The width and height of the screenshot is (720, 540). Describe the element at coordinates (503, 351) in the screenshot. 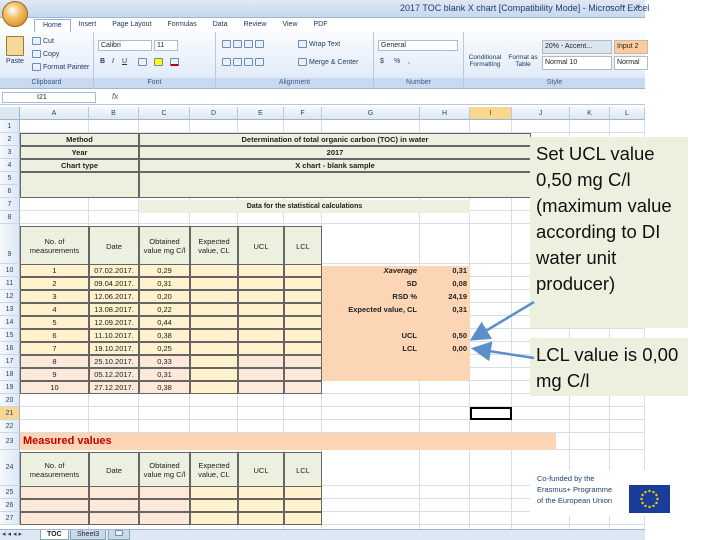

I see `lcl-arrow` at that location.